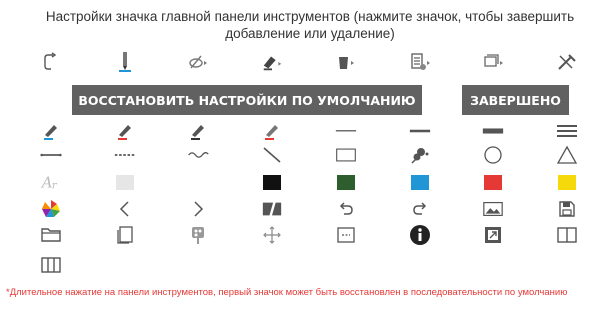 The height and width of the screenshot is (309, 614). I want to click on pen-blue-icon, so click(51, 131).